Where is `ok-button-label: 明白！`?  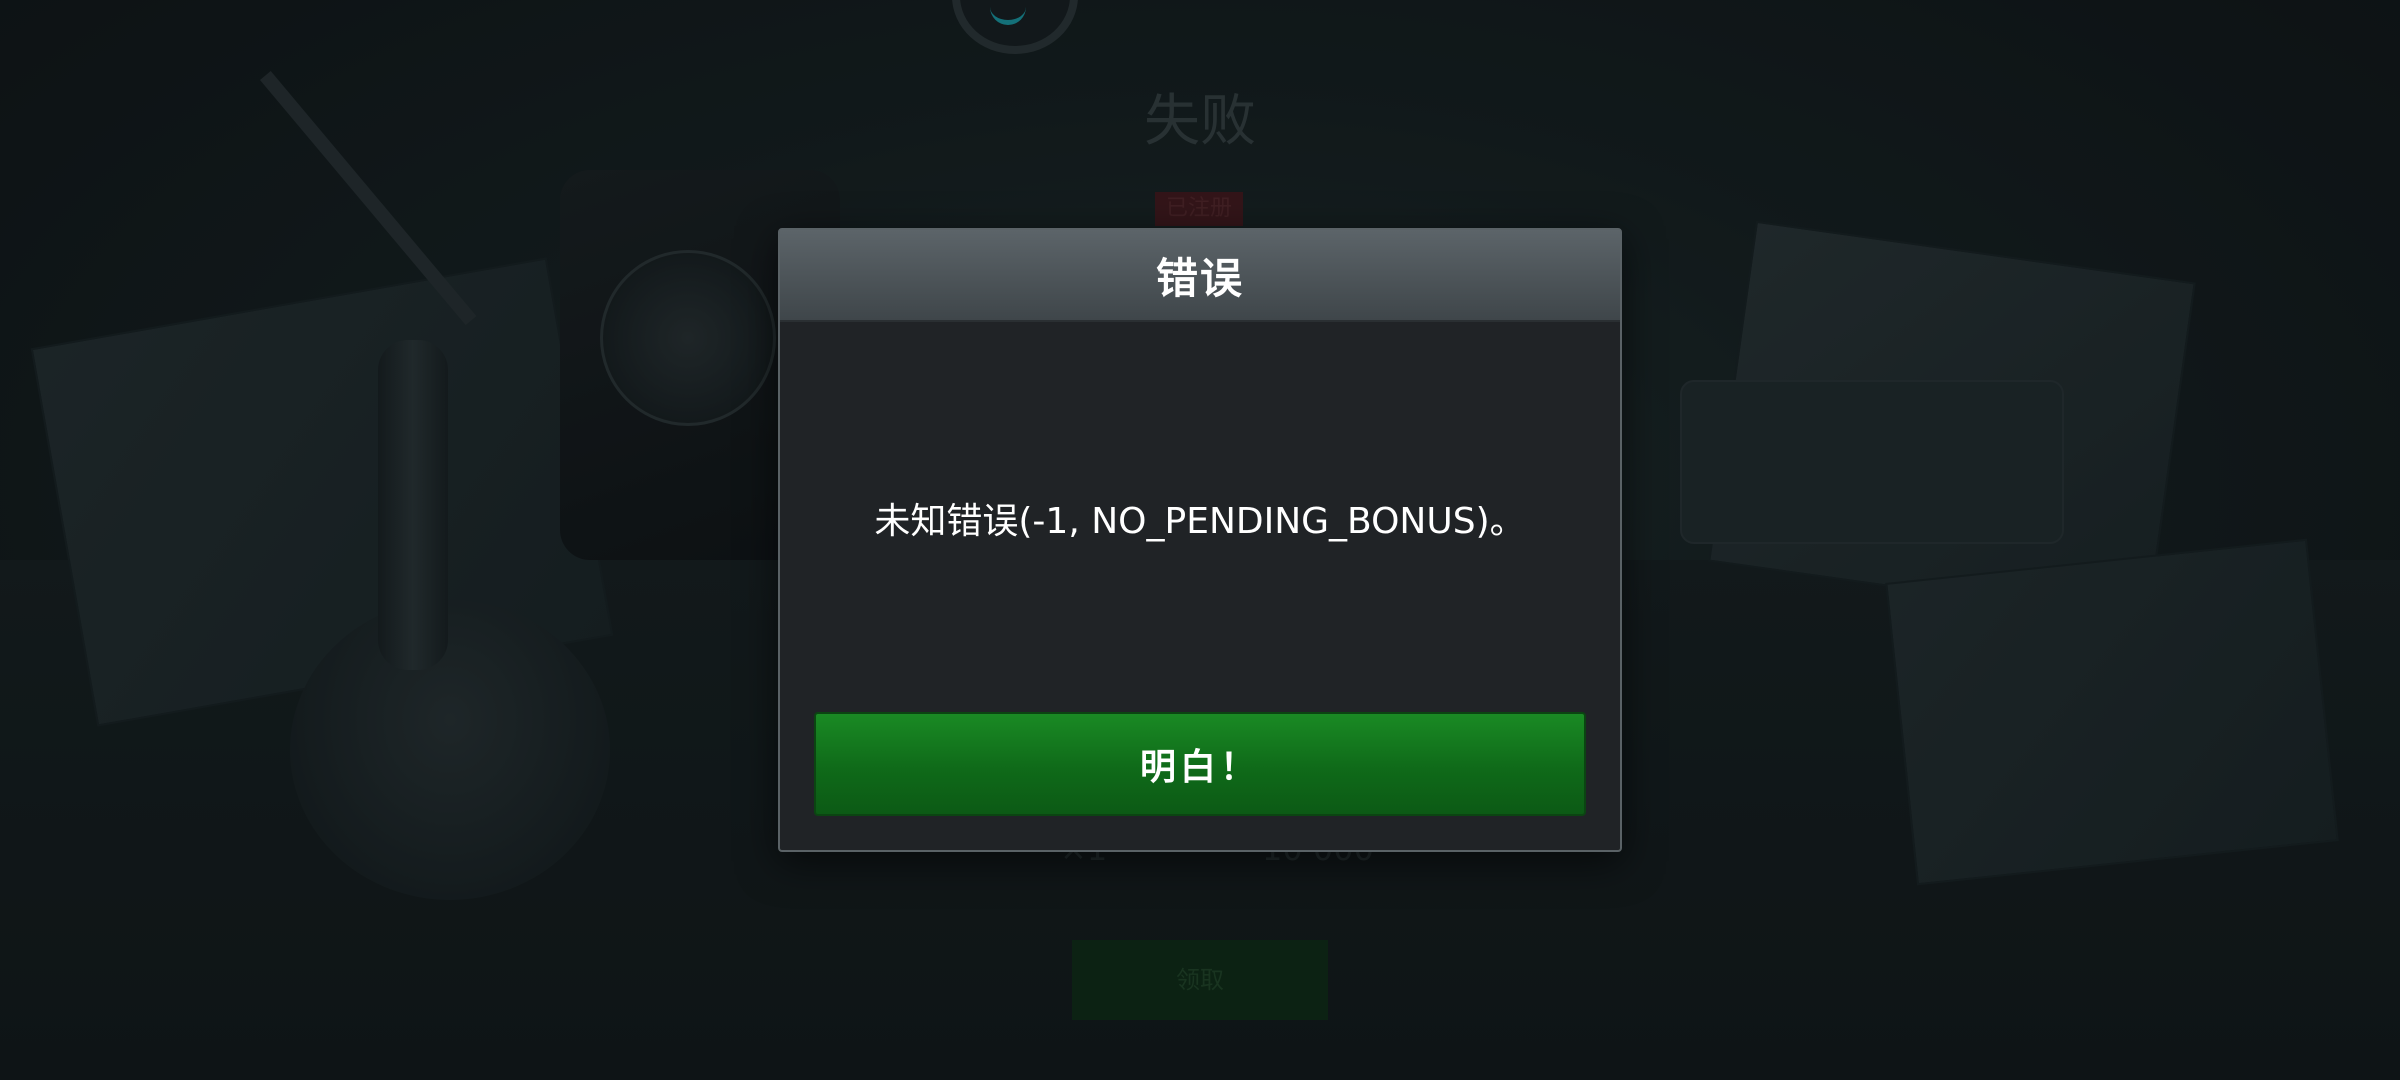 ok-button-label: 明白！ is located at coordinates (1199, 767).